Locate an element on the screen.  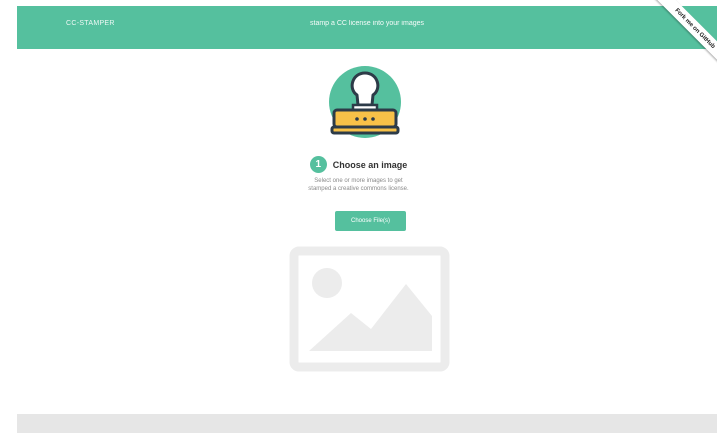
stamp-pad is located at coordinates (365, 130).